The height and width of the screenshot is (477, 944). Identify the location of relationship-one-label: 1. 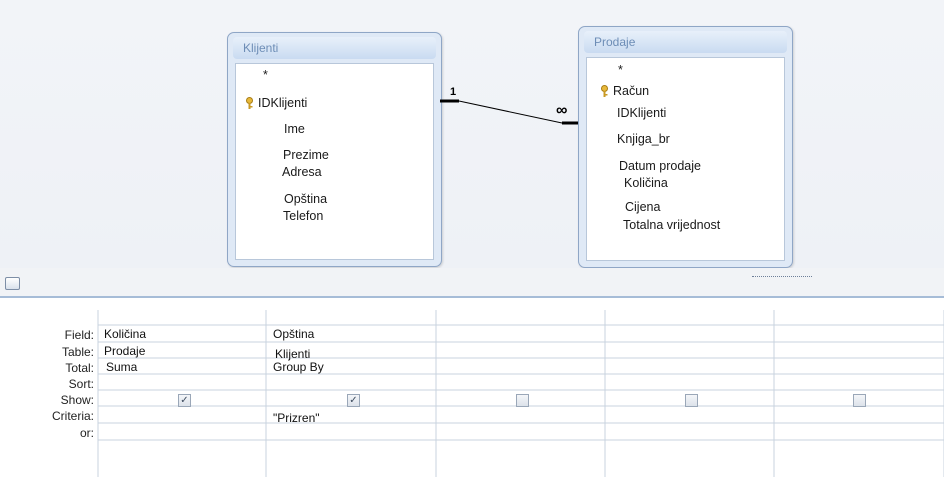
(453, 92).